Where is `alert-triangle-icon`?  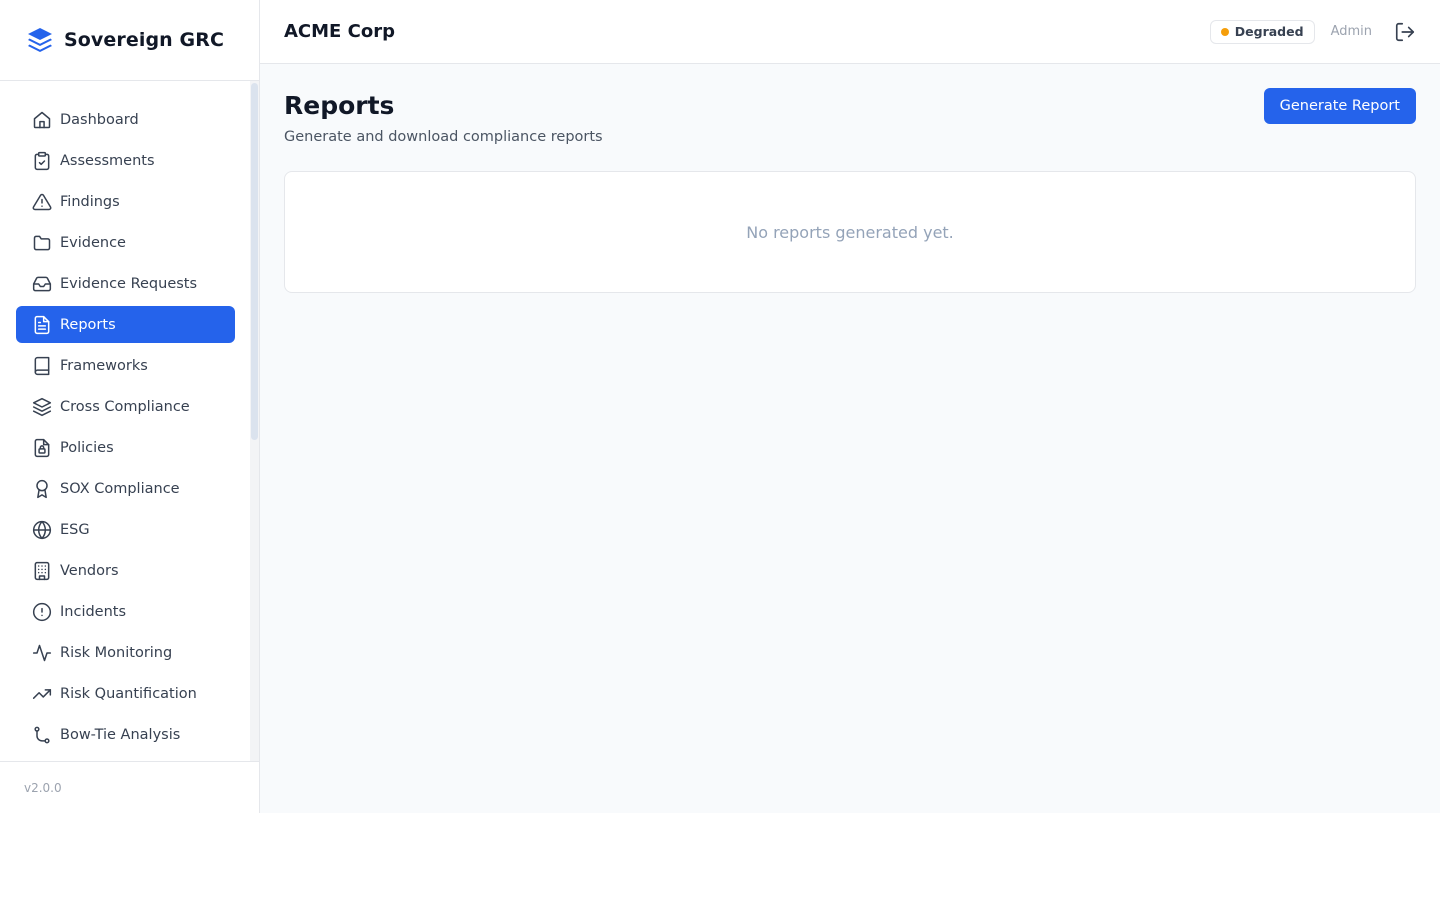 alert-triangle-icon is located at coordinates (42, 202).